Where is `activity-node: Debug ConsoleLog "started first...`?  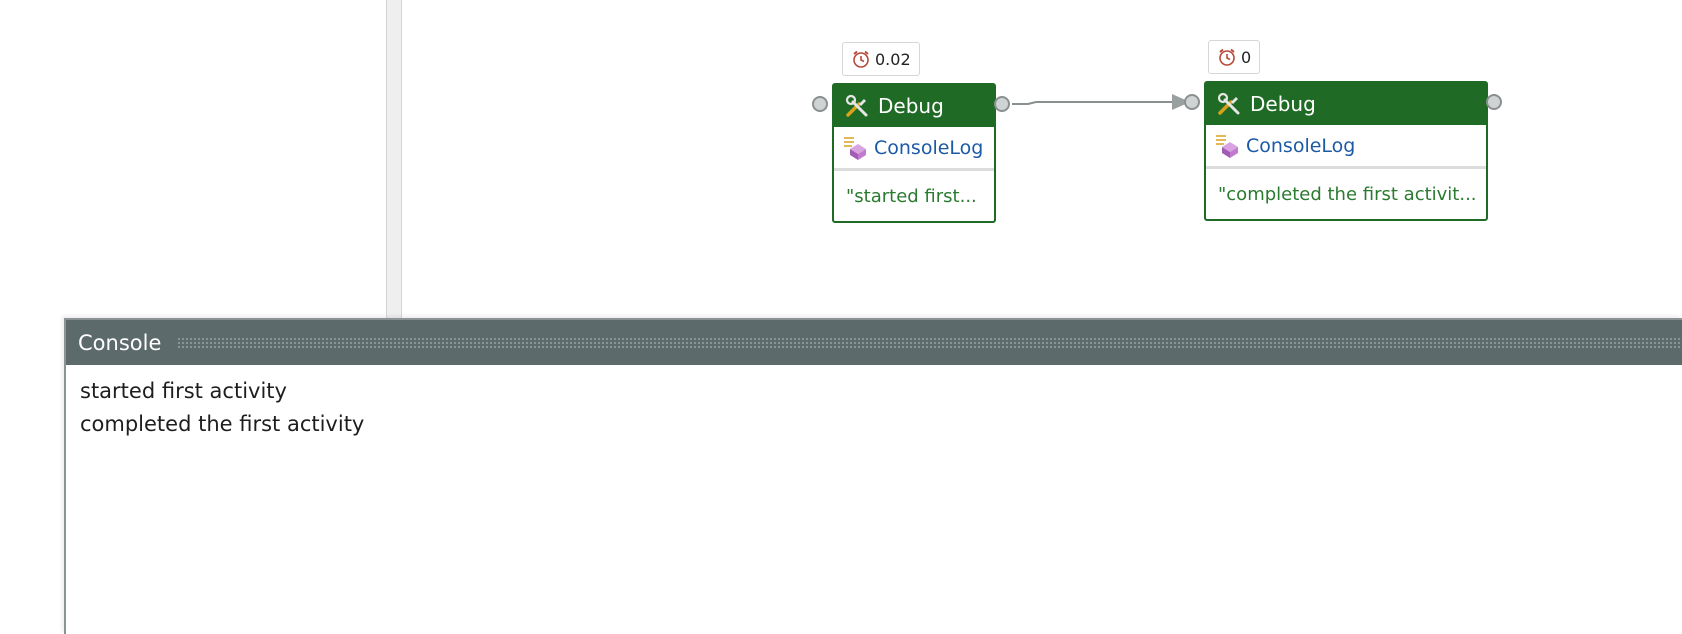
activity-node: Debug ConsoleLog "started first... is located at coordinates (914, 153).